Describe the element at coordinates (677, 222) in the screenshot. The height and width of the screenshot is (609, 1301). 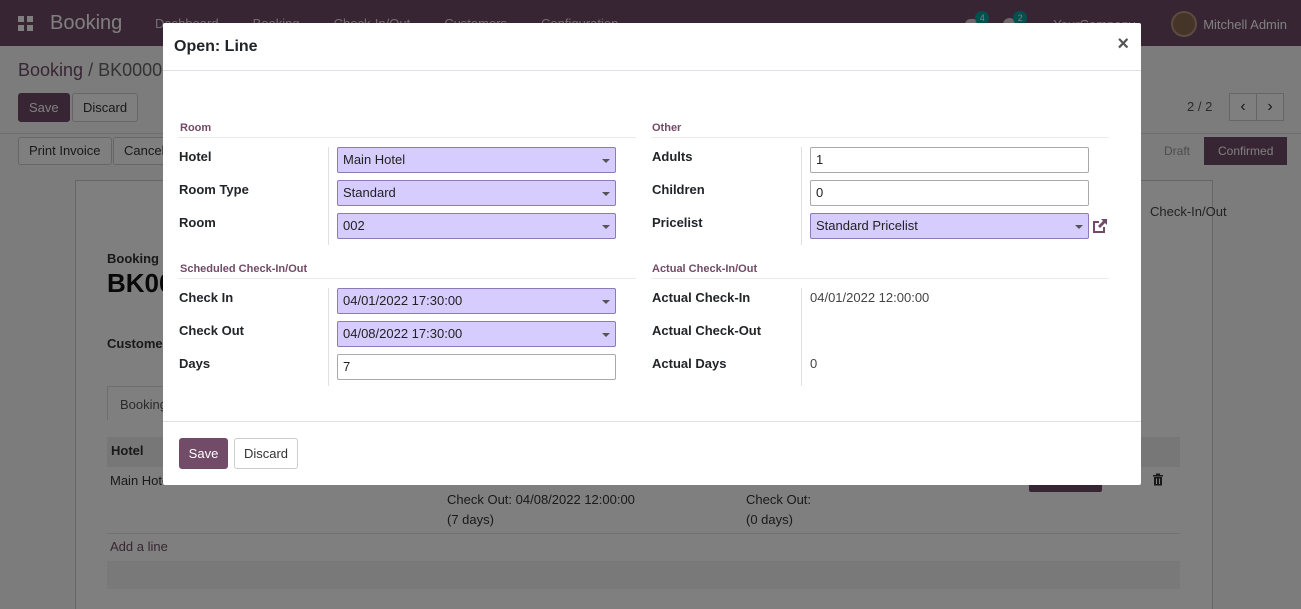
I see `pricelist-label: Pricelist` at that location.